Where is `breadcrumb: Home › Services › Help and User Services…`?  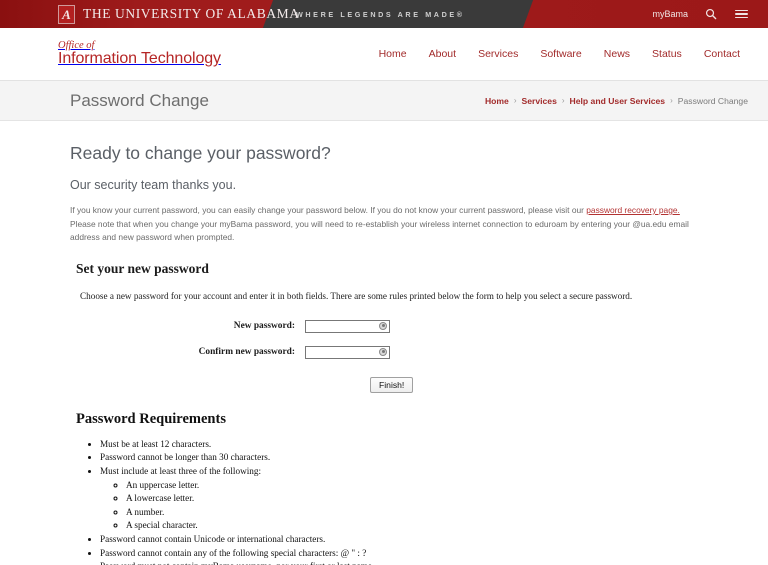
breadcrumb: Home › Services › Help and User Services… is located at coordinates (616, 101).